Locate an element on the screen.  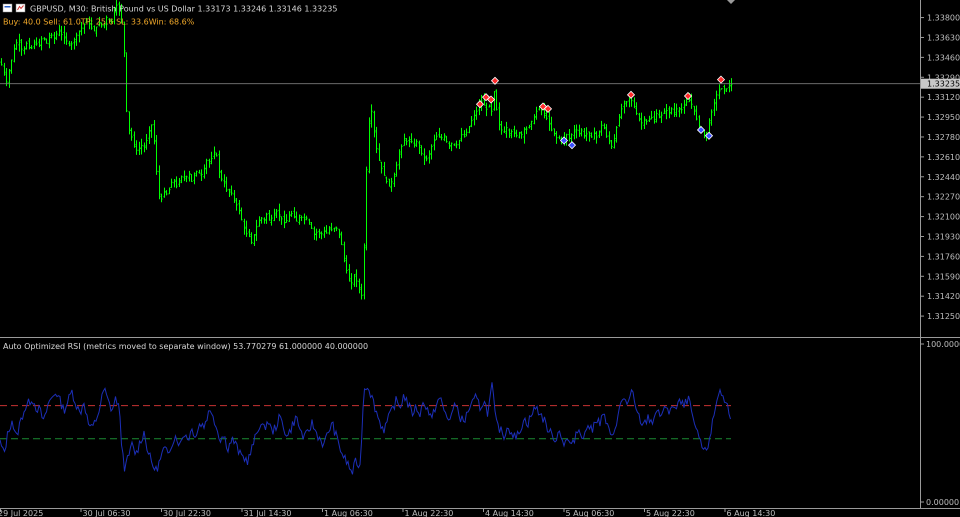
time-tick-label: 6 Aug 14:30 is located at coordinates (751, 513).